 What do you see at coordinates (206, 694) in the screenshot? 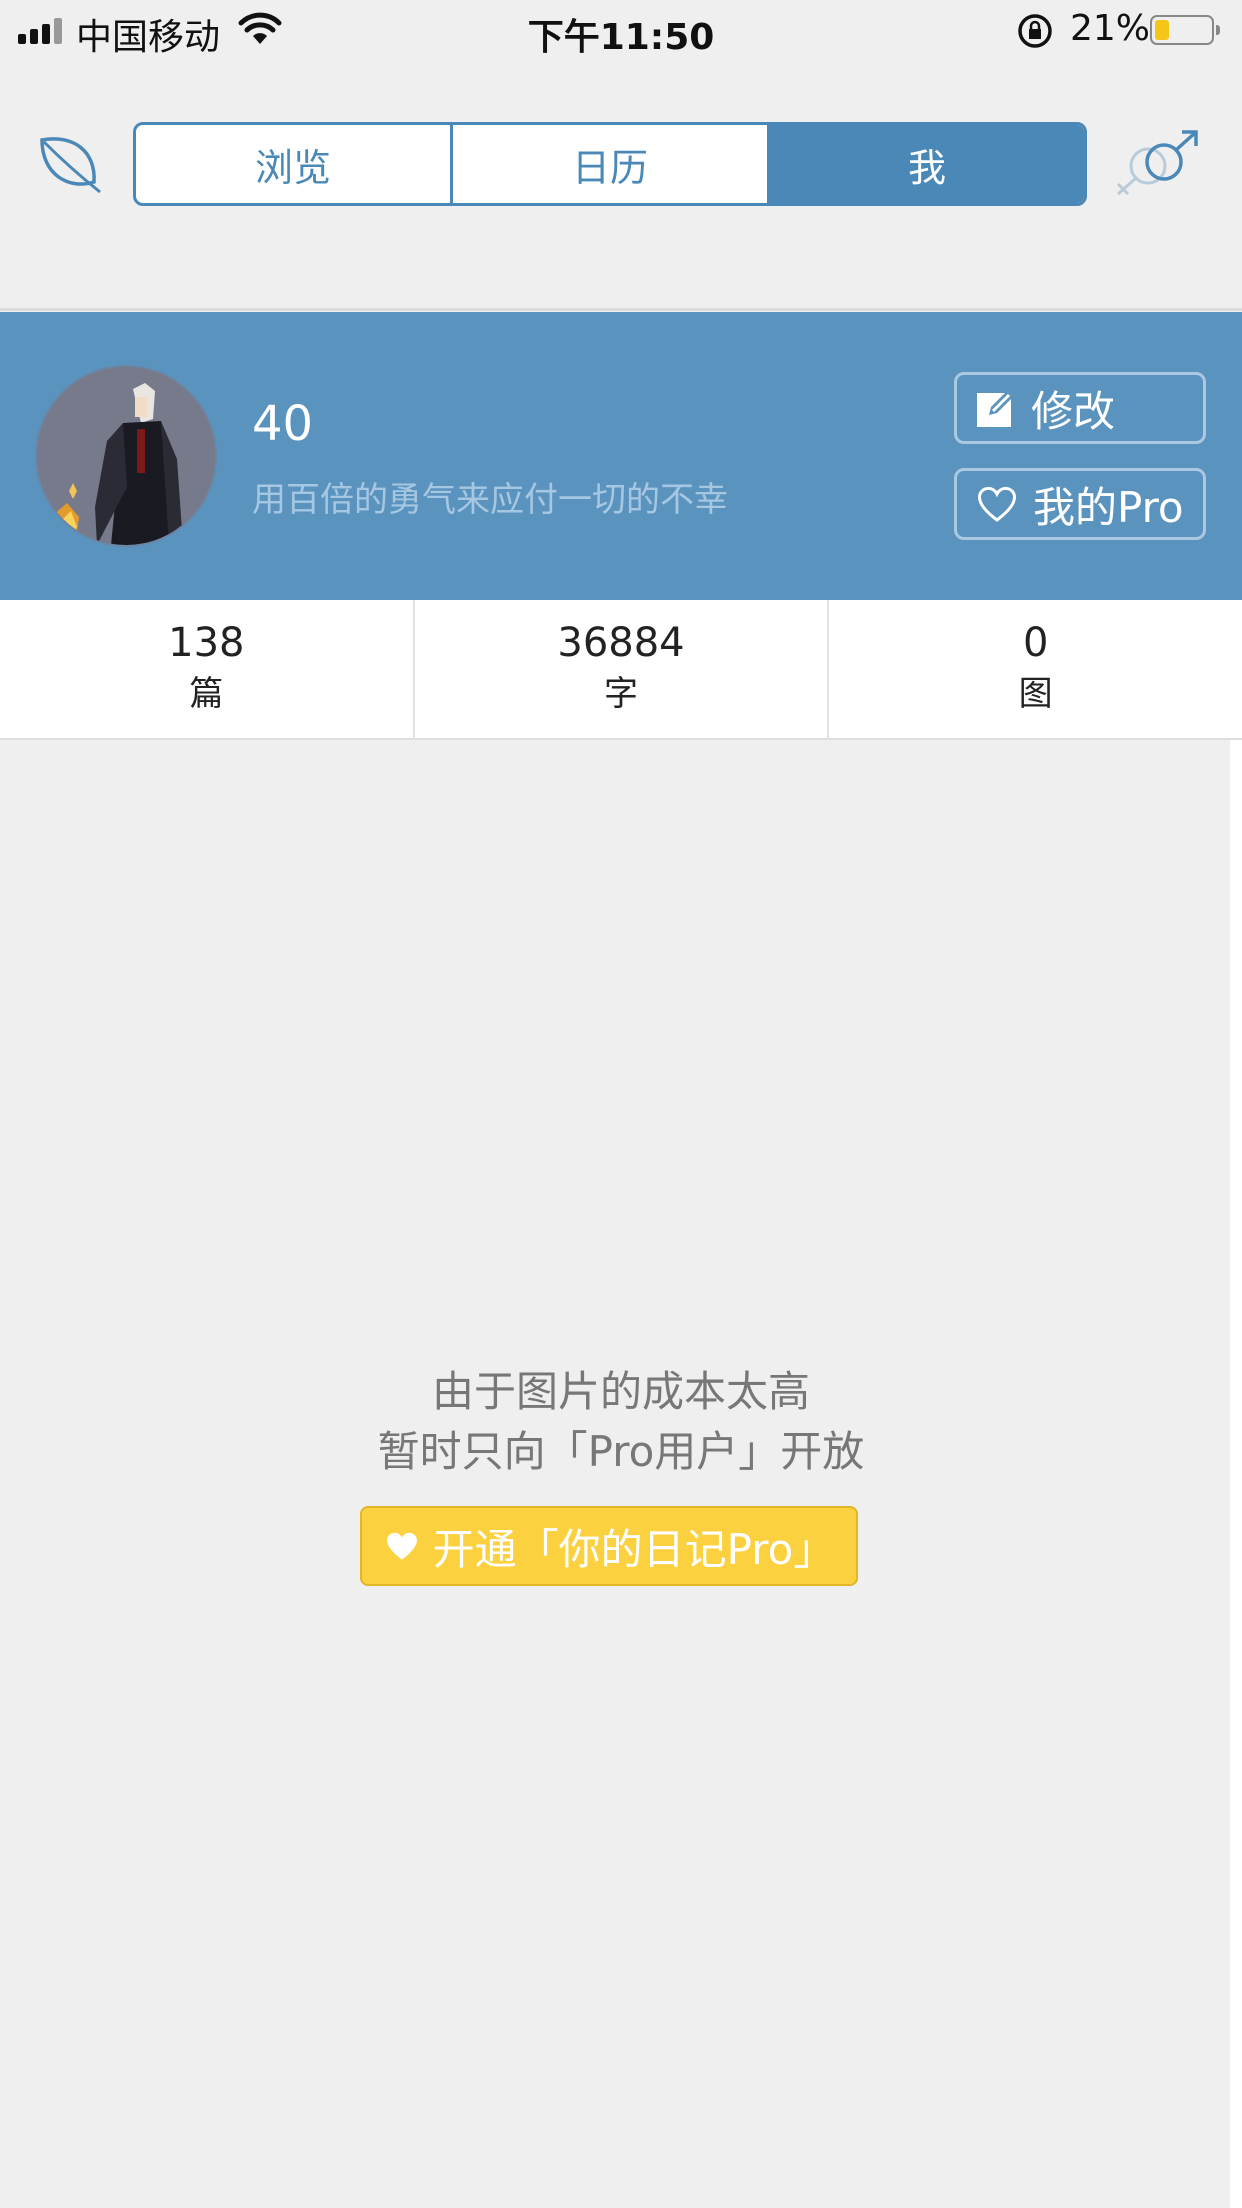
I see `stat-label: 篇` at bounding box center [206, 694].